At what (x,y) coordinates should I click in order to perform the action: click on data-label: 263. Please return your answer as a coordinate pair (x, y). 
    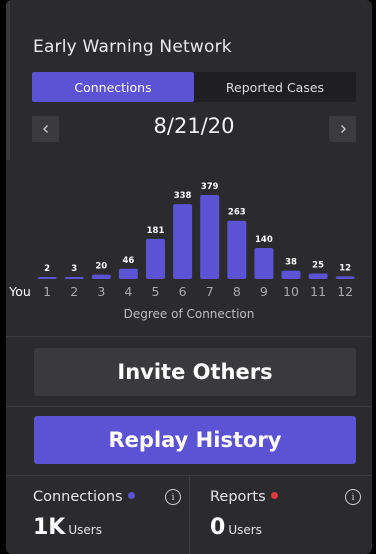
    Looking at the image, I should click on (237, 213).